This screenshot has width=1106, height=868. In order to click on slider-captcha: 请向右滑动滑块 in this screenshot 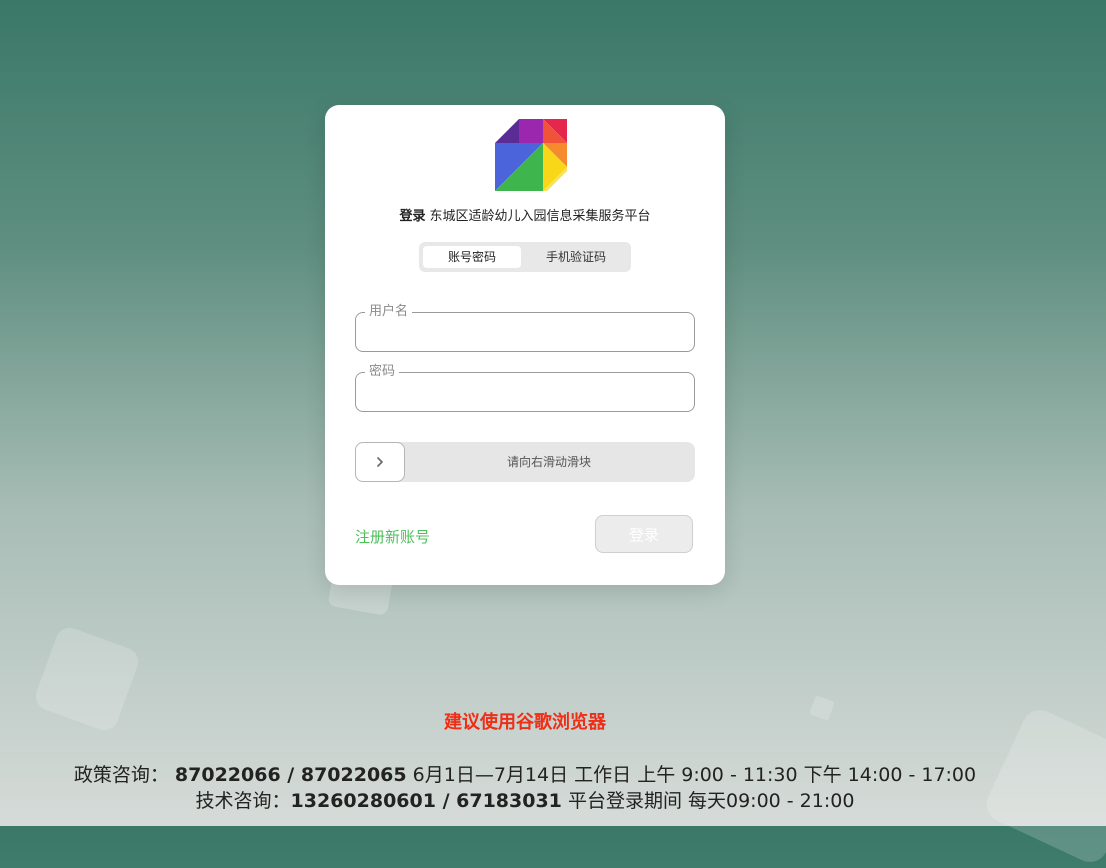, I will do `click(525, 462)`.